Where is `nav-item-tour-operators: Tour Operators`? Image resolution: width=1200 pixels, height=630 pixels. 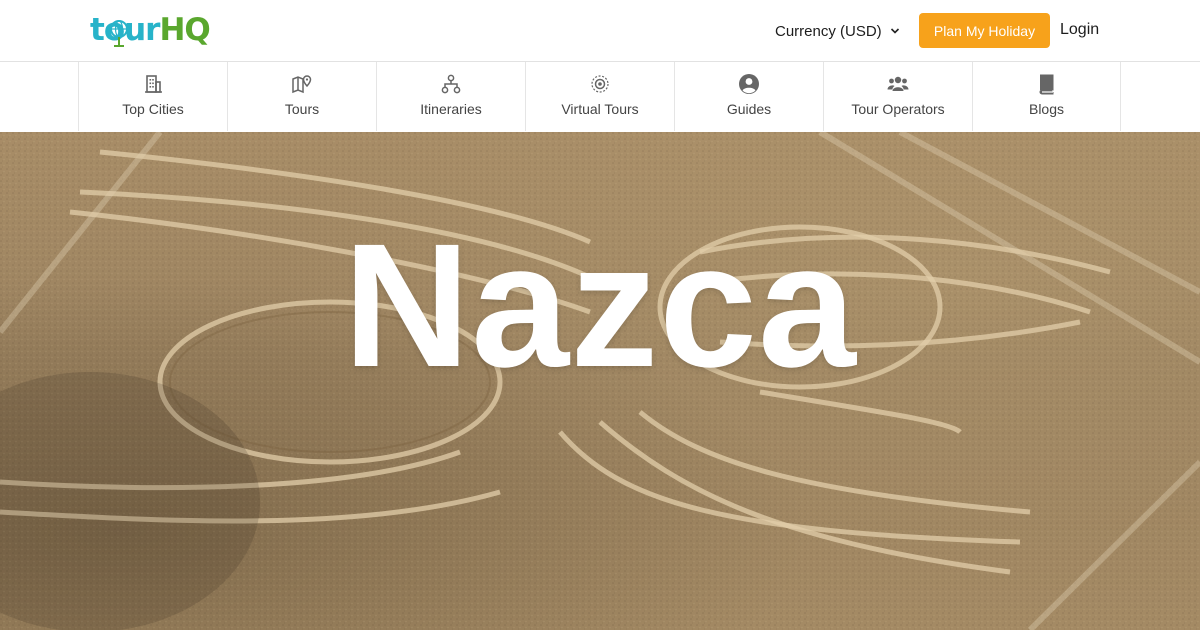
nav-item-tour-operators: Tour Operators is located at coordinates (897, 96).